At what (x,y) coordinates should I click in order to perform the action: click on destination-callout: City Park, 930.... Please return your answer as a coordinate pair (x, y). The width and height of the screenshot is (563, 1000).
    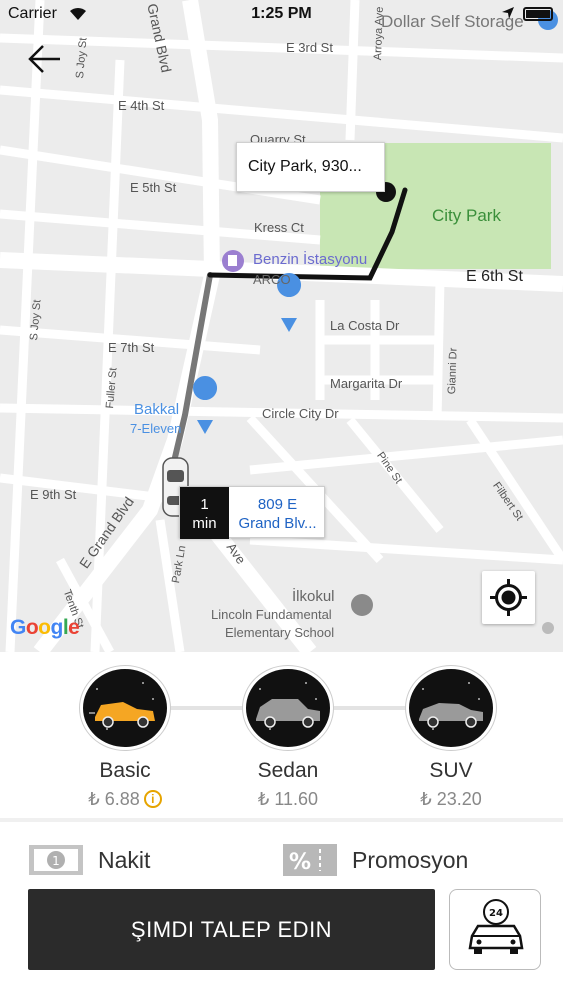
    Looking at the image, I should click on (310, 167).